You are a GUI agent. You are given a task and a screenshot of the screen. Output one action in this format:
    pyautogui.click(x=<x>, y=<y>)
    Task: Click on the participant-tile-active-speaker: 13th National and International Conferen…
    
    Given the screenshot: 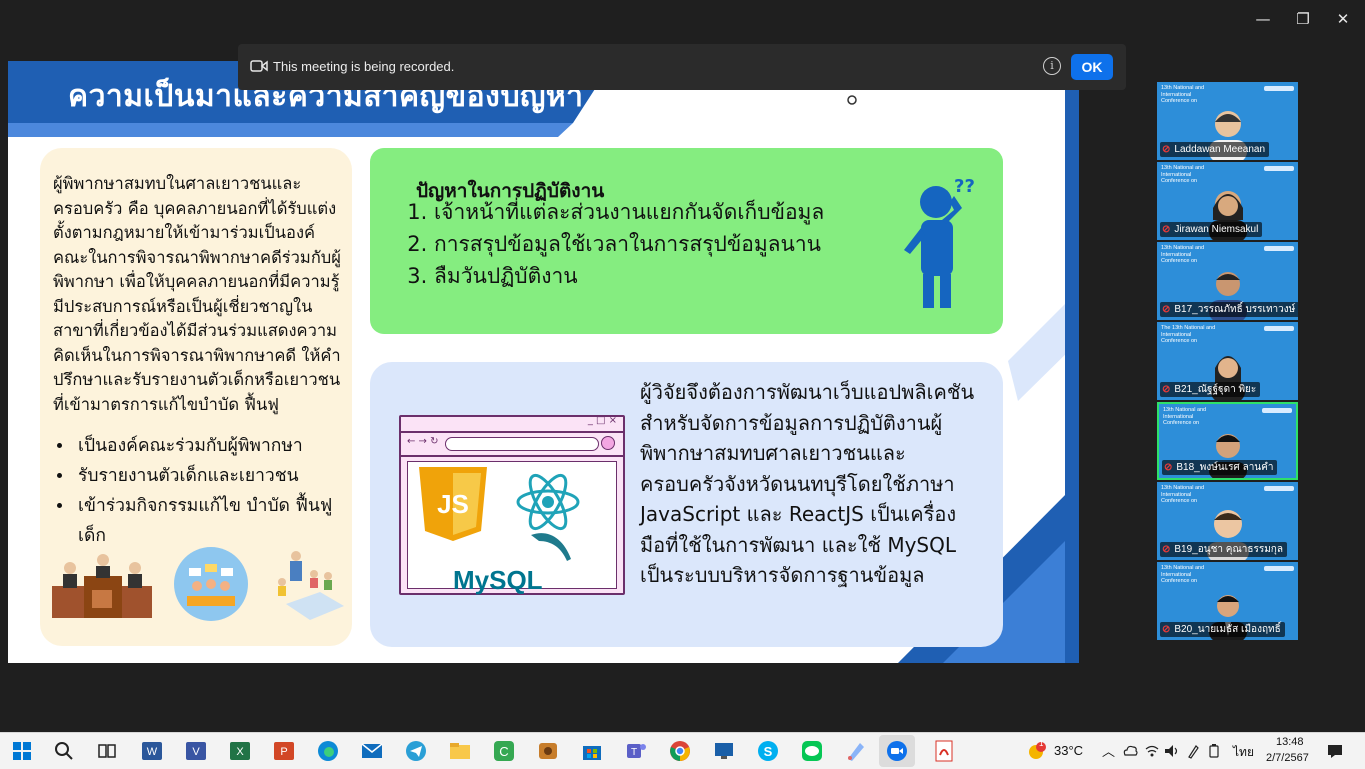 What is the action you would take?
    pyautogui.click(x=1227, y=441)
    